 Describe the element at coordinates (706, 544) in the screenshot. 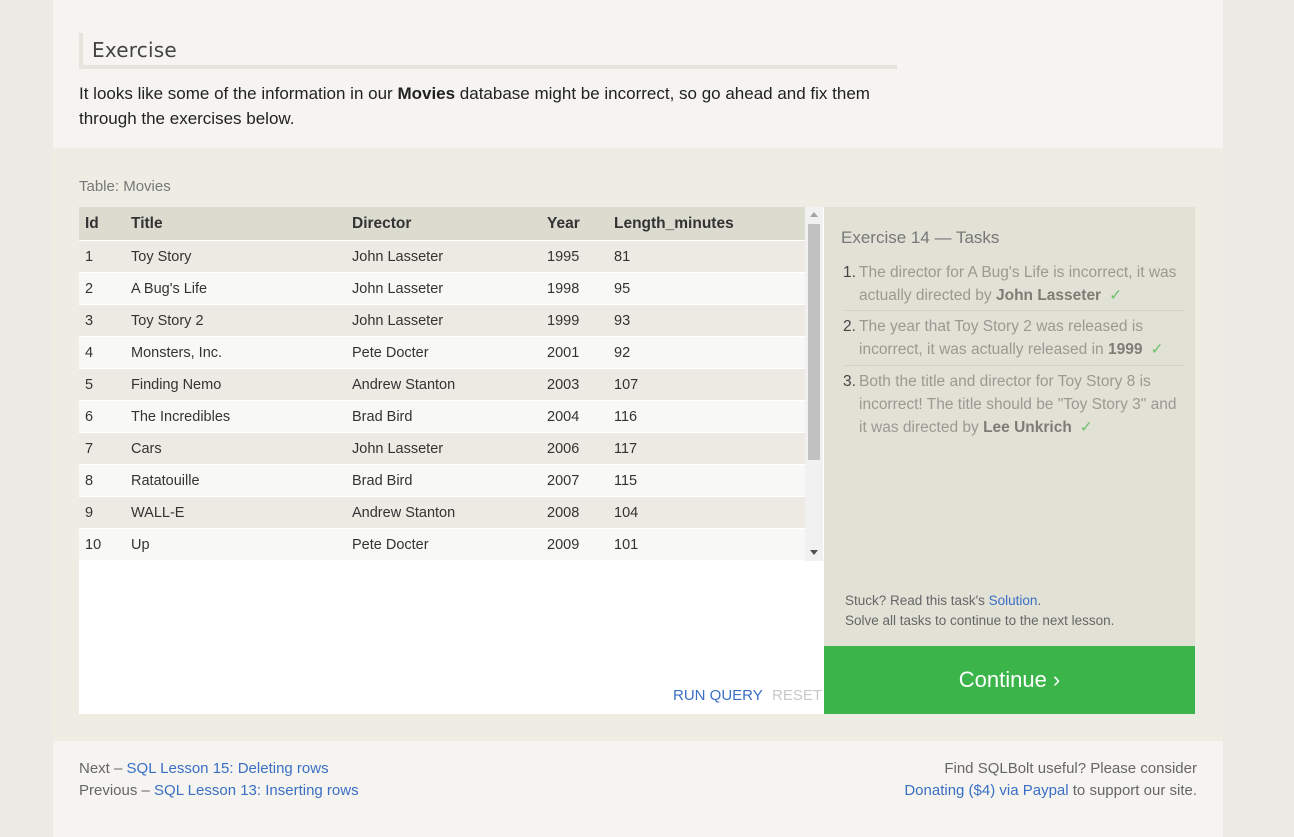

I see `table-cell: 101` at that location.